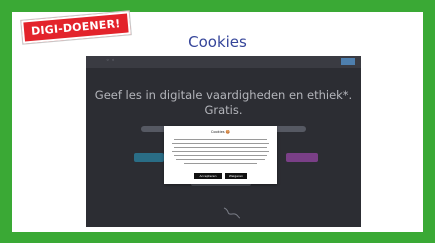  Describe the element at coordinates (223, 62) in the screenshot. I see `site-header: ◦ ◦` at that location.